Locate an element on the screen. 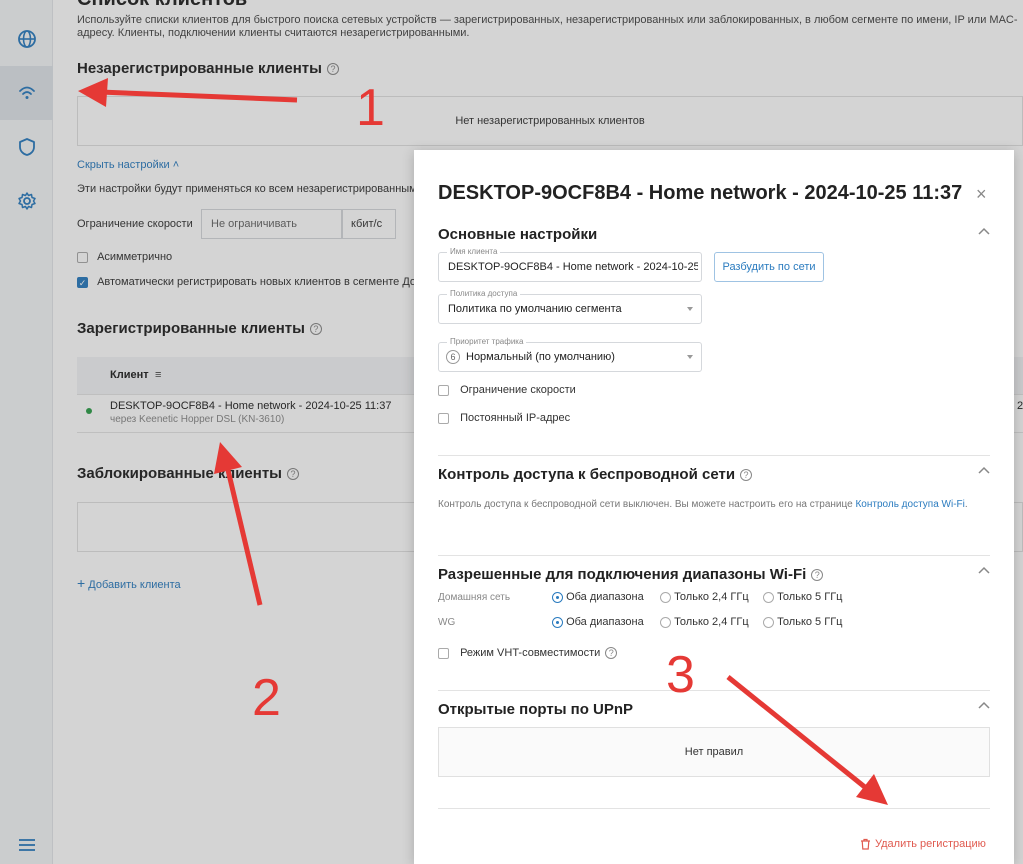  static-ip-label: Постоянный IP-адрес is located at coordinates (515, 418).